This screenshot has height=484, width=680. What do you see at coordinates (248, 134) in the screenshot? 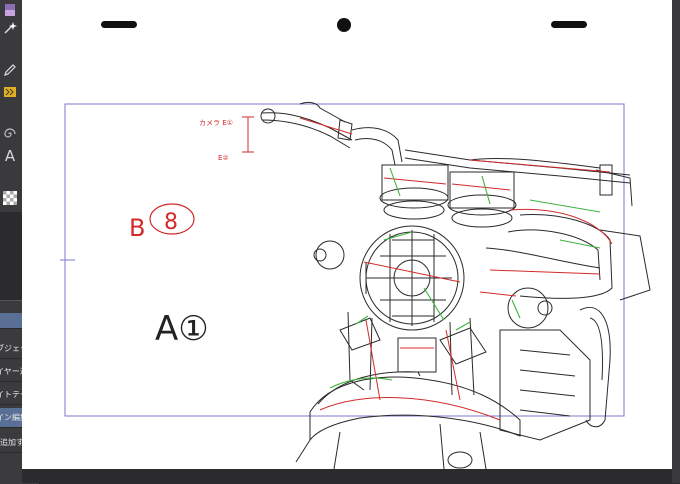
I see `timing-bracket` at bounding box center [248, 134].